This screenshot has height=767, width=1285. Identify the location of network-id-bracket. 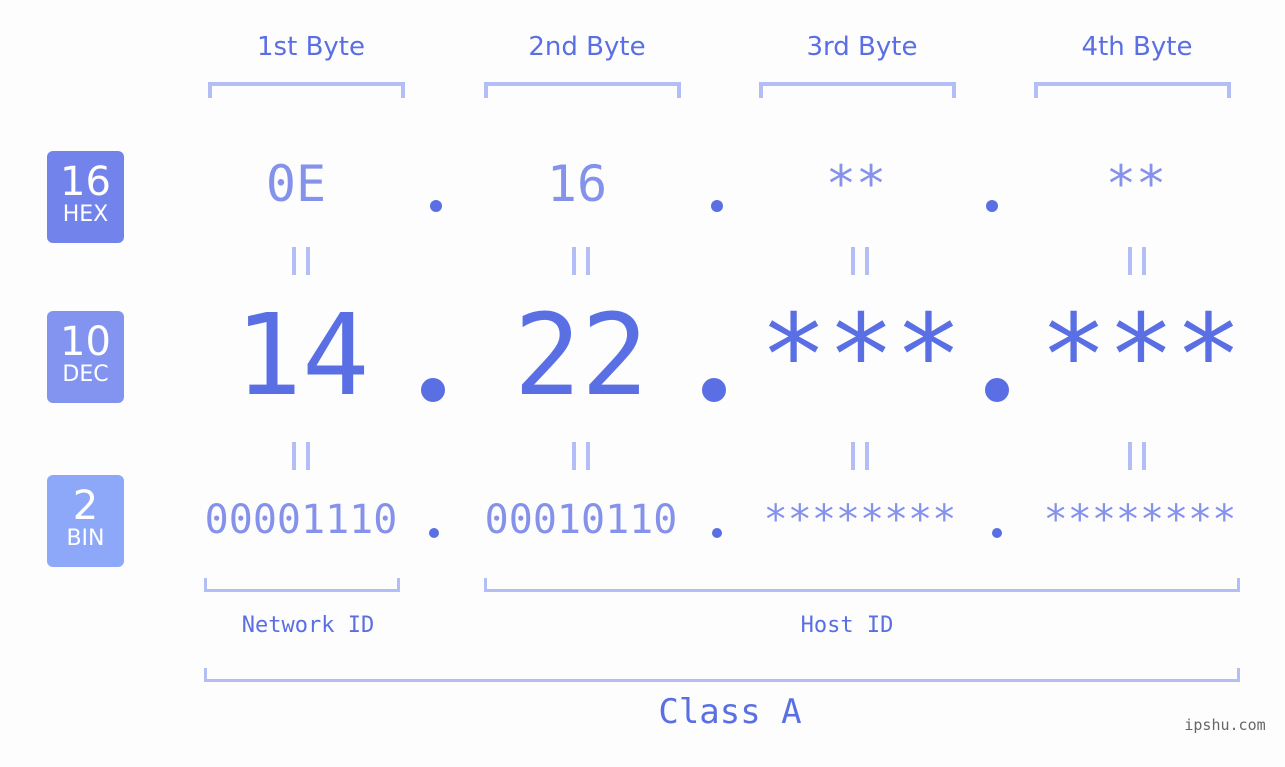
(302, 585).